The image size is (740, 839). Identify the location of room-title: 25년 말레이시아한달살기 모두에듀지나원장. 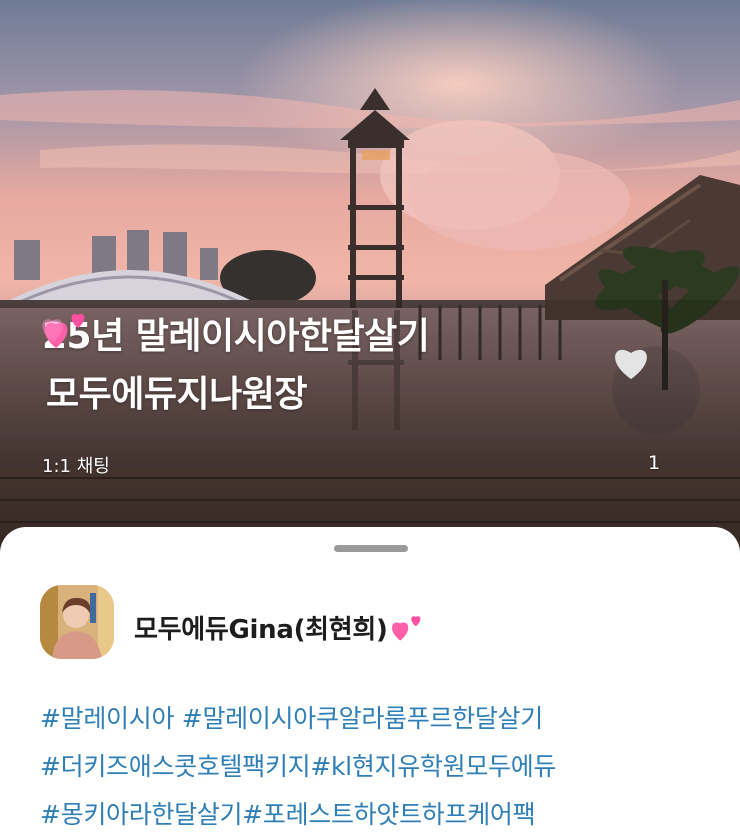
(312, 366).